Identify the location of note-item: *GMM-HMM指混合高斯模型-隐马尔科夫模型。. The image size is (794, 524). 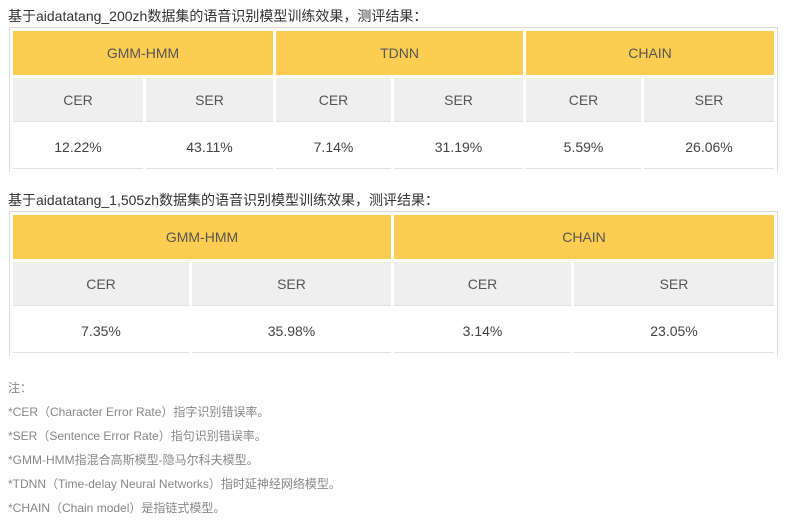
(133, 460).